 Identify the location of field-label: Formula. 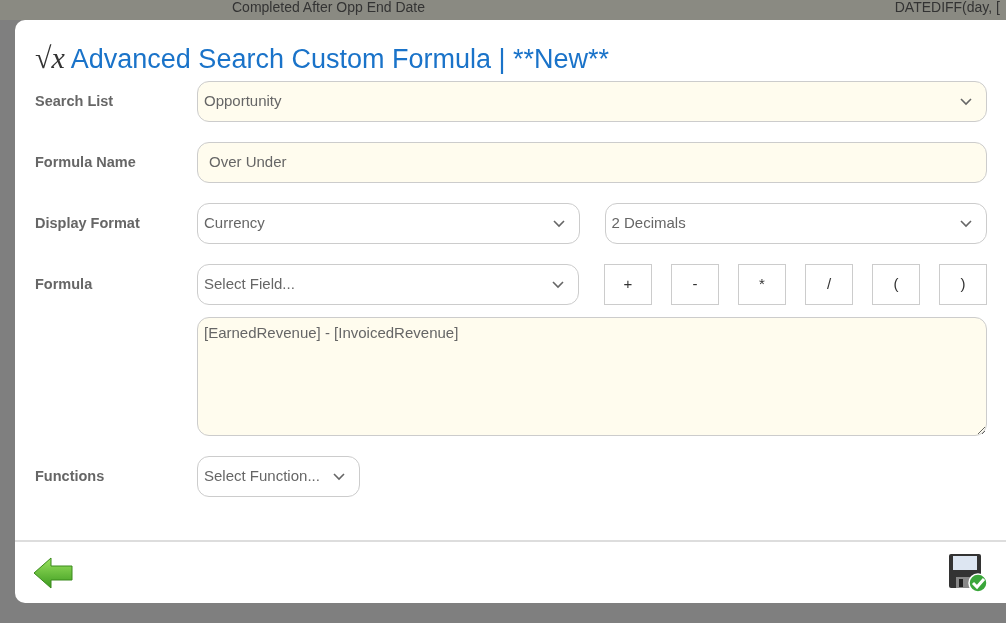
(64, 284).